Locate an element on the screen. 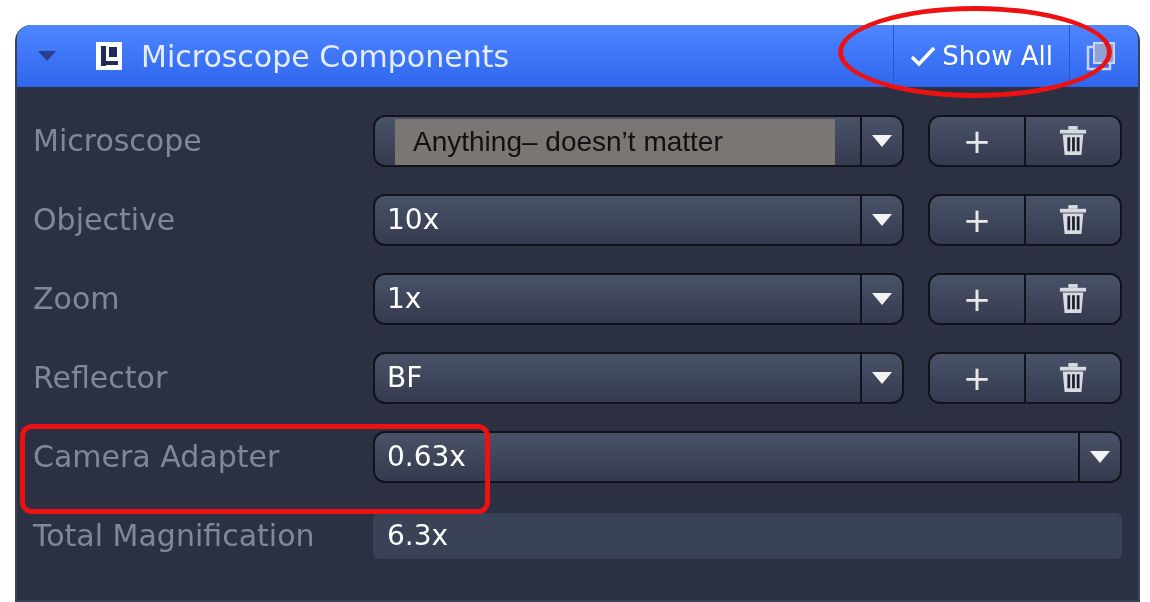  dropdown-field: 0.63x is located at coordinates (747, 456).